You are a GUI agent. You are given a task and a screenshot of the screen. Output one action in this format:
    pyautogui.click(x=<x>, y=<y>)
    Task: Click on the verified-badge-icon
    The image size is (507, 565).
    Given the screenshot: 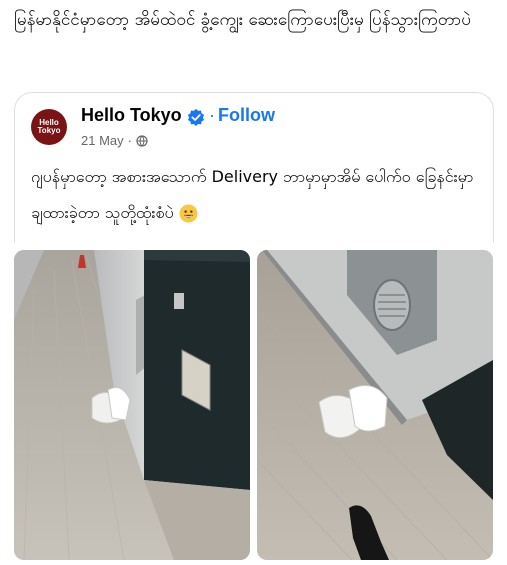 What is the action you would take?
    pyautogui.click(x=196, y=117)
    